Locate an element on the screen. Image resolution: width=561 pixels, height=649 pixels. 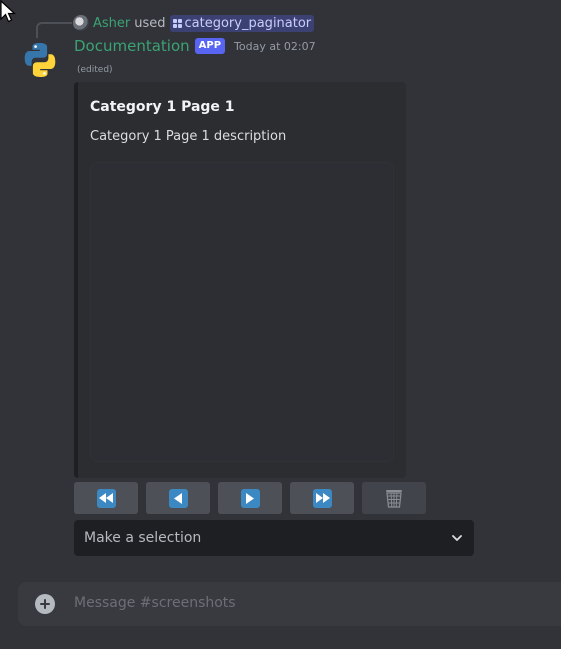
last-page-button is located at coordinates (322, 498).